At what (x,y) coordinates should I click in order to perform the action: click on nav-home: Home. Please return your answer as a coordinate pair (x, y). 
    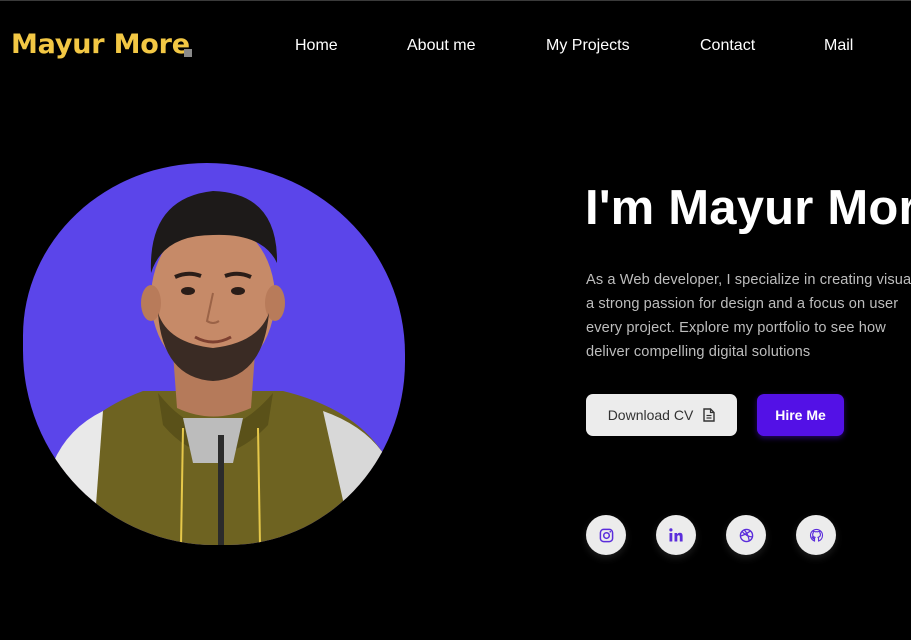
    Looking at the image, I should click on (316, 46).